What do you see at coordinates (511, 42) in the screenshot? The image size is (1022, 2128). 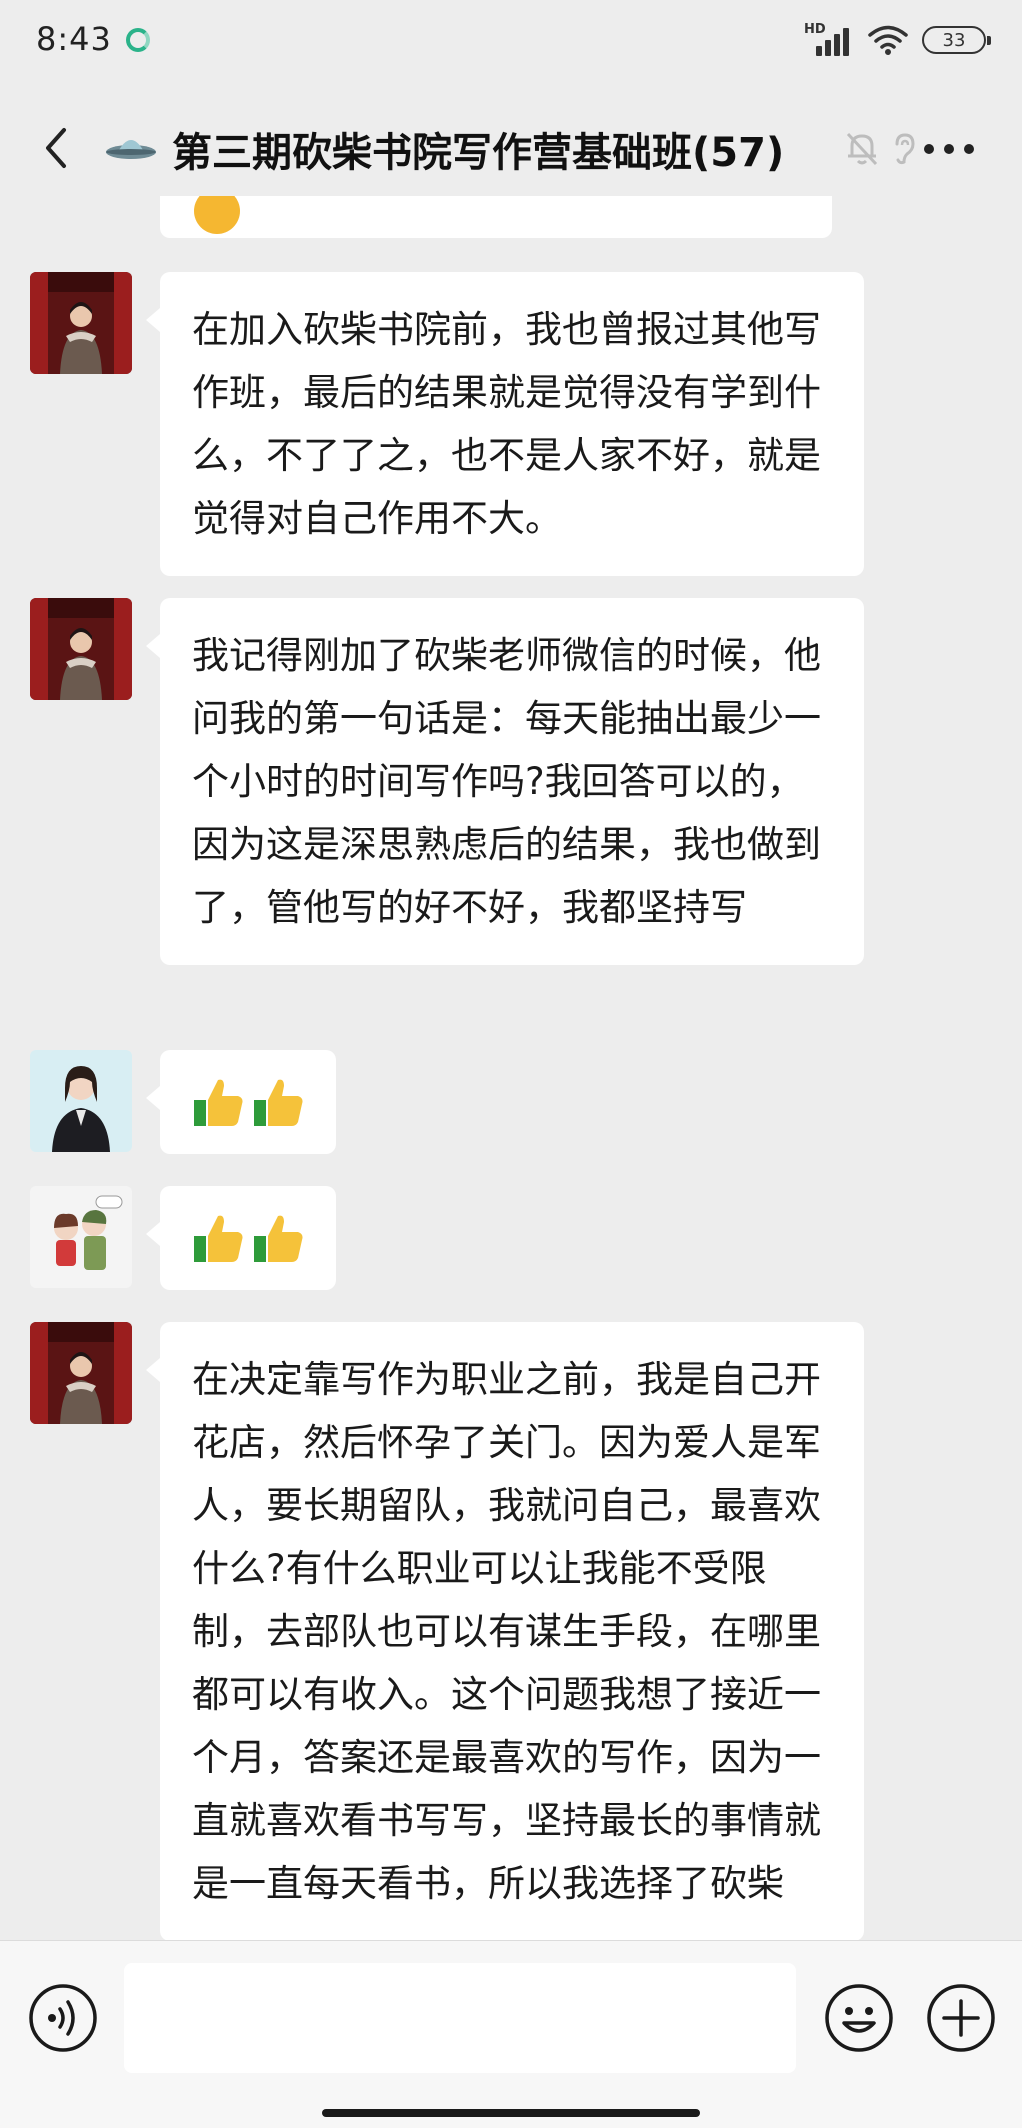 I see `status-bar: 8:43 HD 33` at bounding box center [511, 42].